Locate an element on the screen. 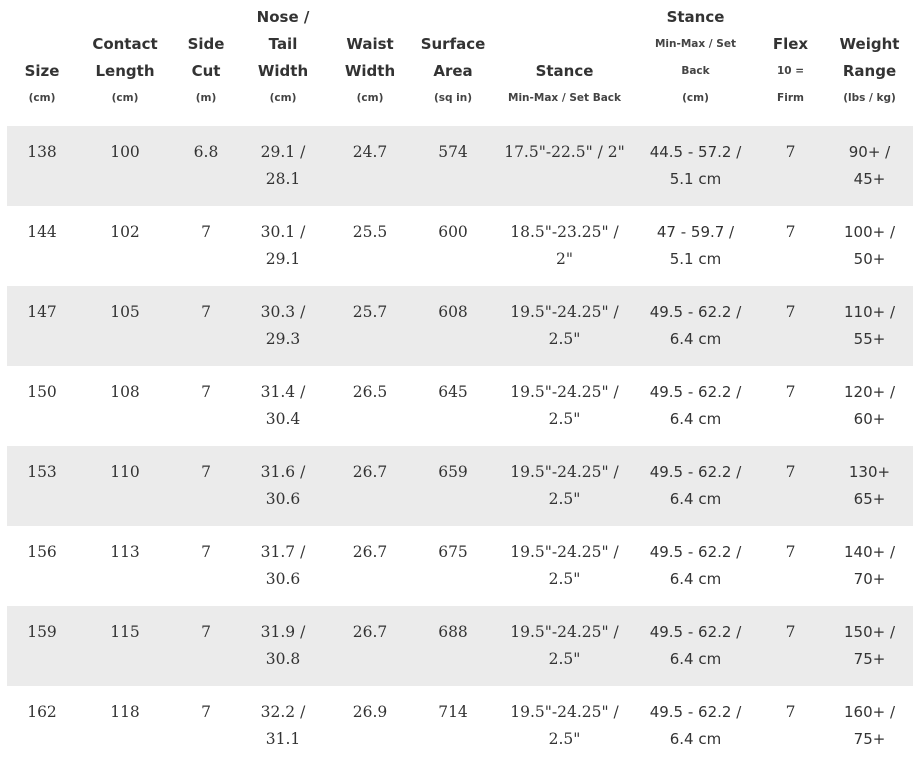  cell-stance-cm: 49.5 - 62.2 / 6.4 cm is located at coordinates (695, 727).